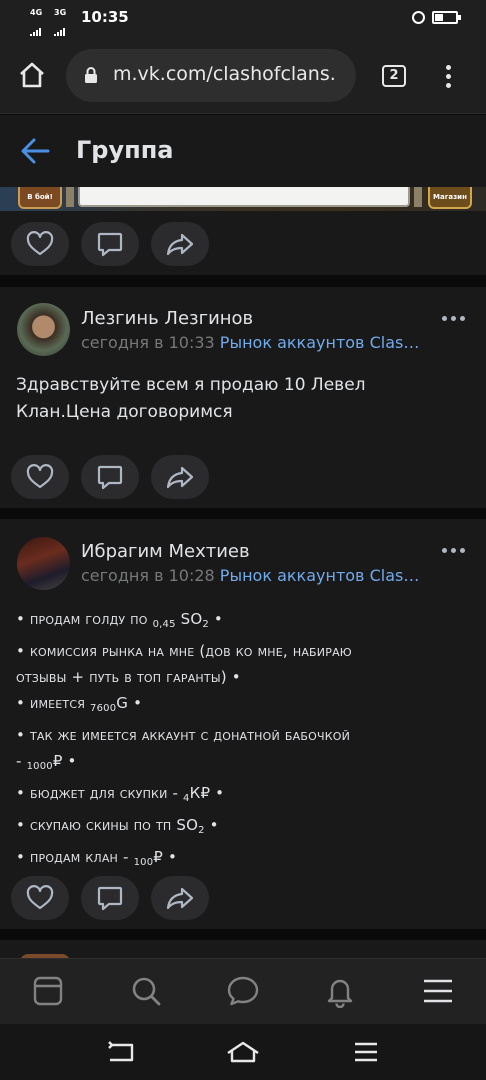 This screenshot has width=486, height=1080. What do you see at coordinates (75, 857) in the screenshot?
I see `text-fragment: • продам клан -` at bounding box center [75, 857].